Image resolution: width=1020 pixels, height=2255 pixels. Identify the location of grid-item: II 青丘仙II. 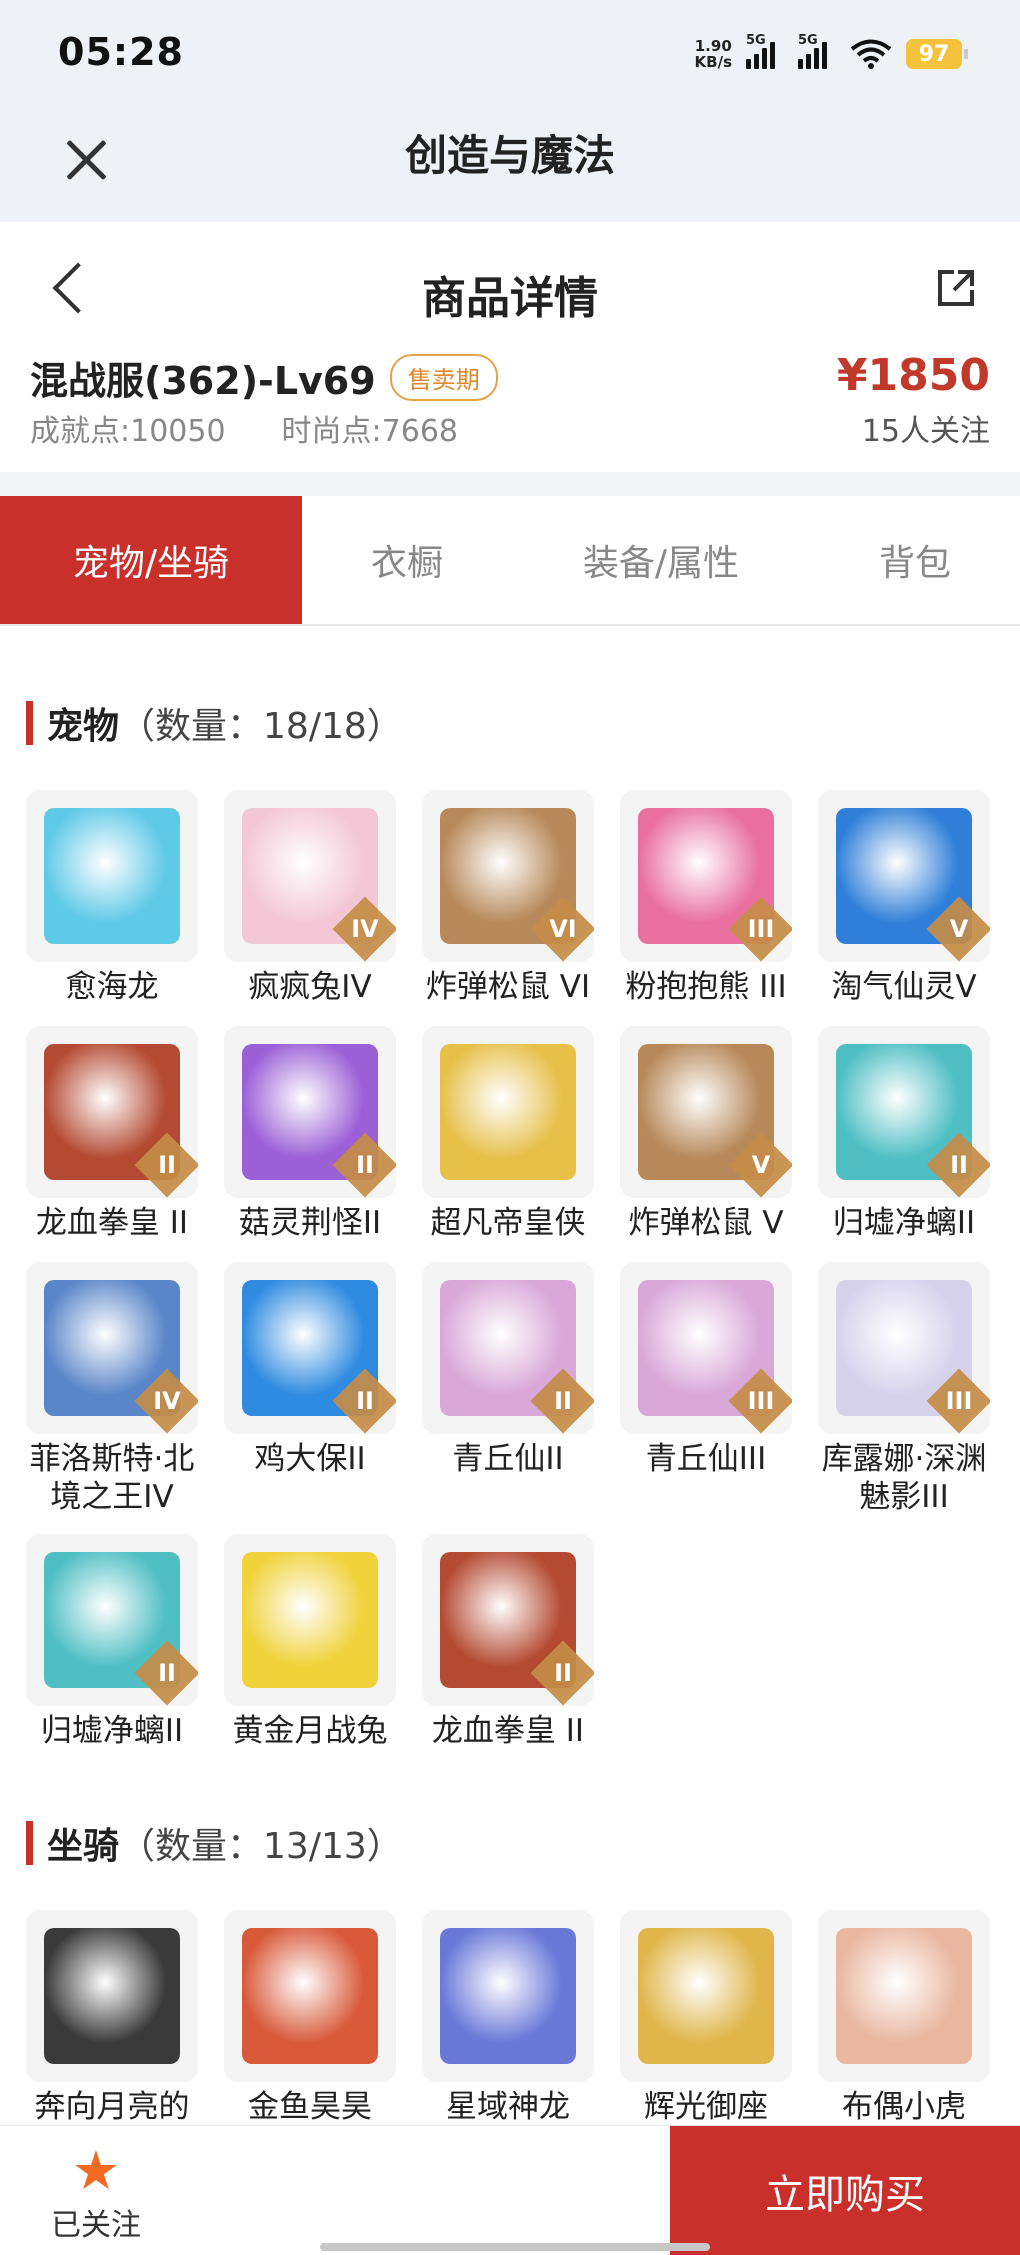
(508, 1370).